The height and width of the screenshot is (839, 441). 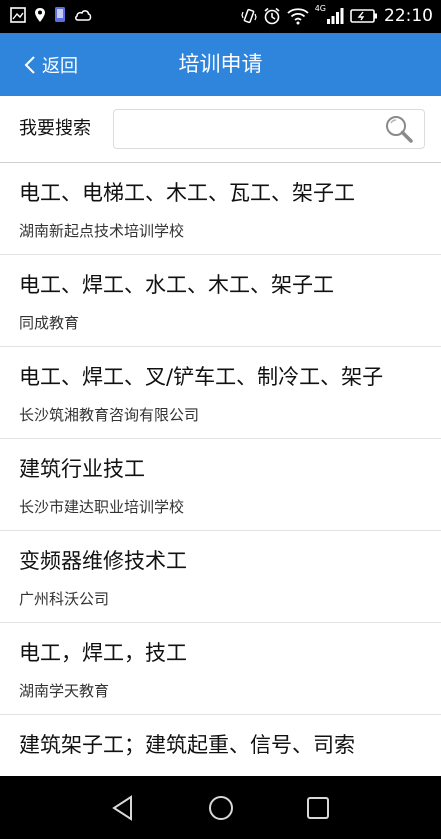 What do you see at coordinates (82, 469) in the screenshot?
I see `item-title: 建筑行业技工` at bounding box center [82, 469].